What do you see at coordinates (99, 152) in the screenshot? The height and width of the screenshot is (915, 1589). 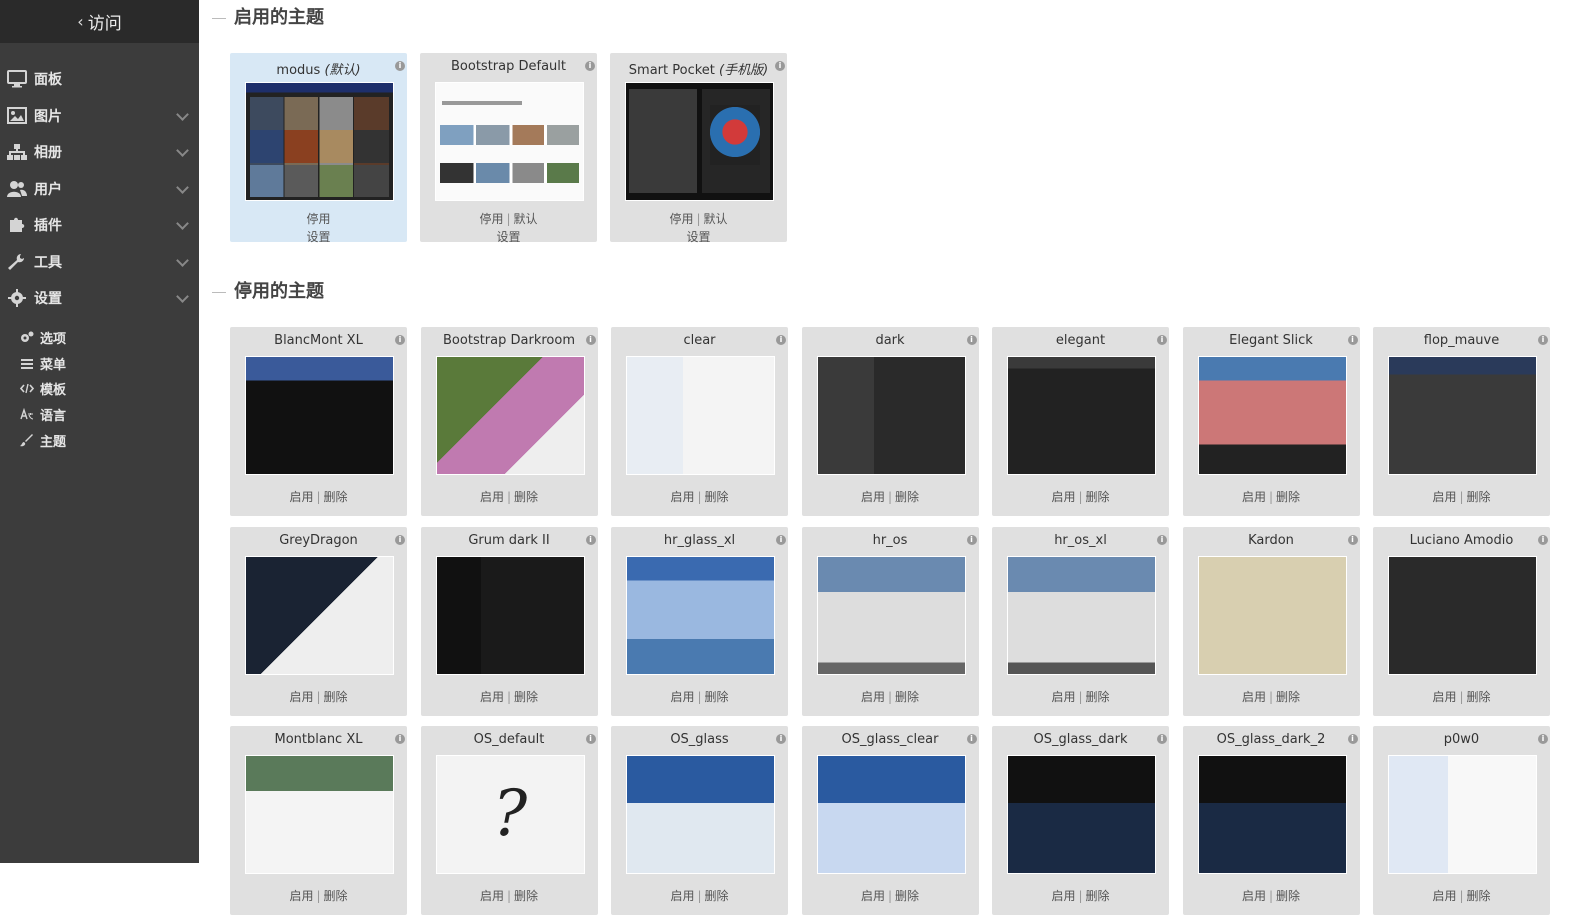 I see `sidebar-item-albums: 相册` at bounding box center [99, 152].